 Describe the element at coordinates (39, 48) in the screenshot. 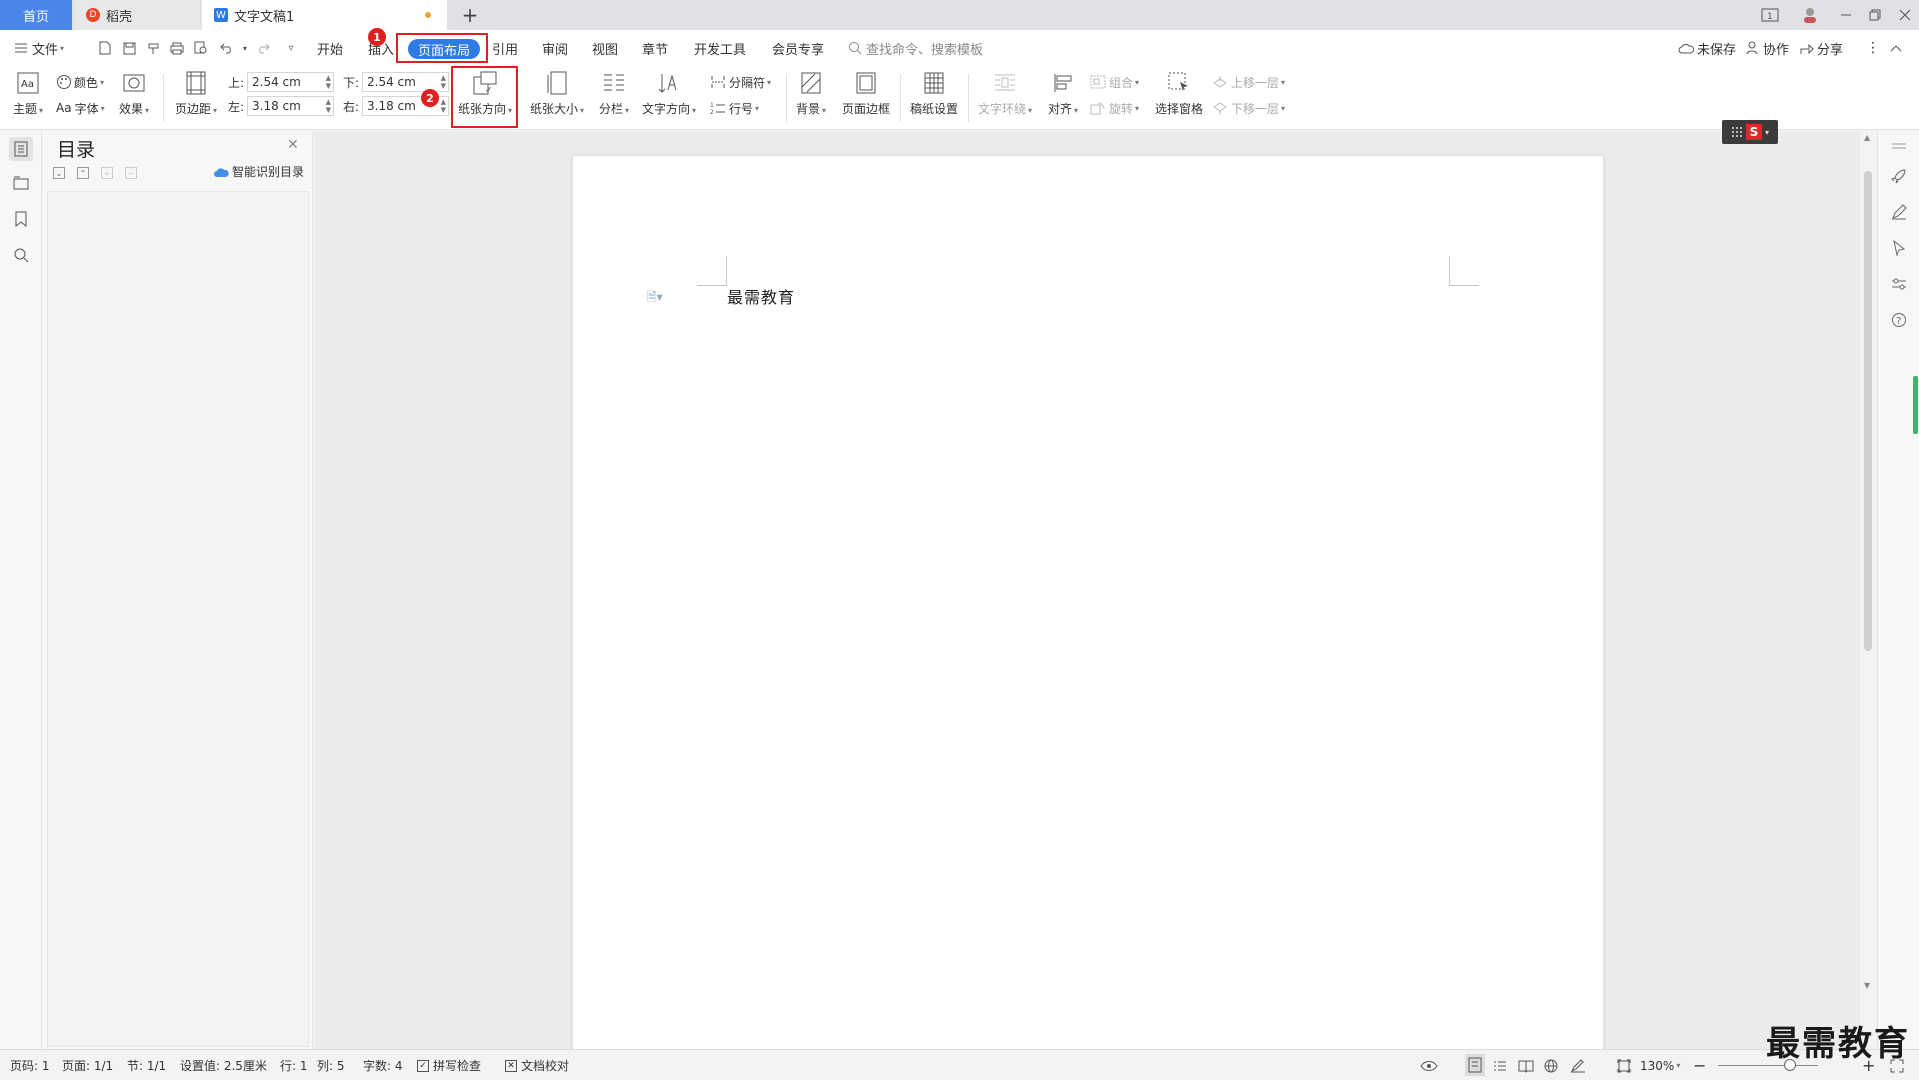

I see `file-menu: 文件 ▾` at that location.